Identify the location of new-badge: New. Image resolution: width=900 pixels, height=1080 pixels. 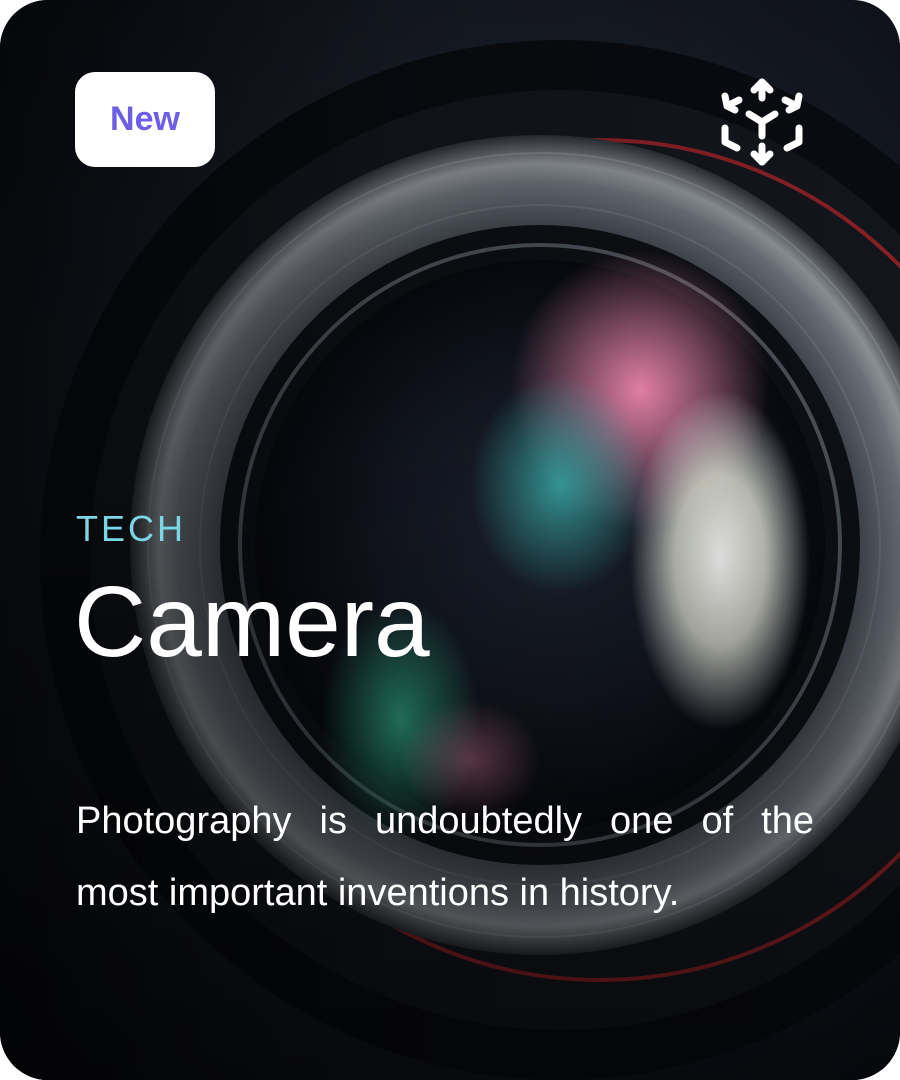
(145, 119).